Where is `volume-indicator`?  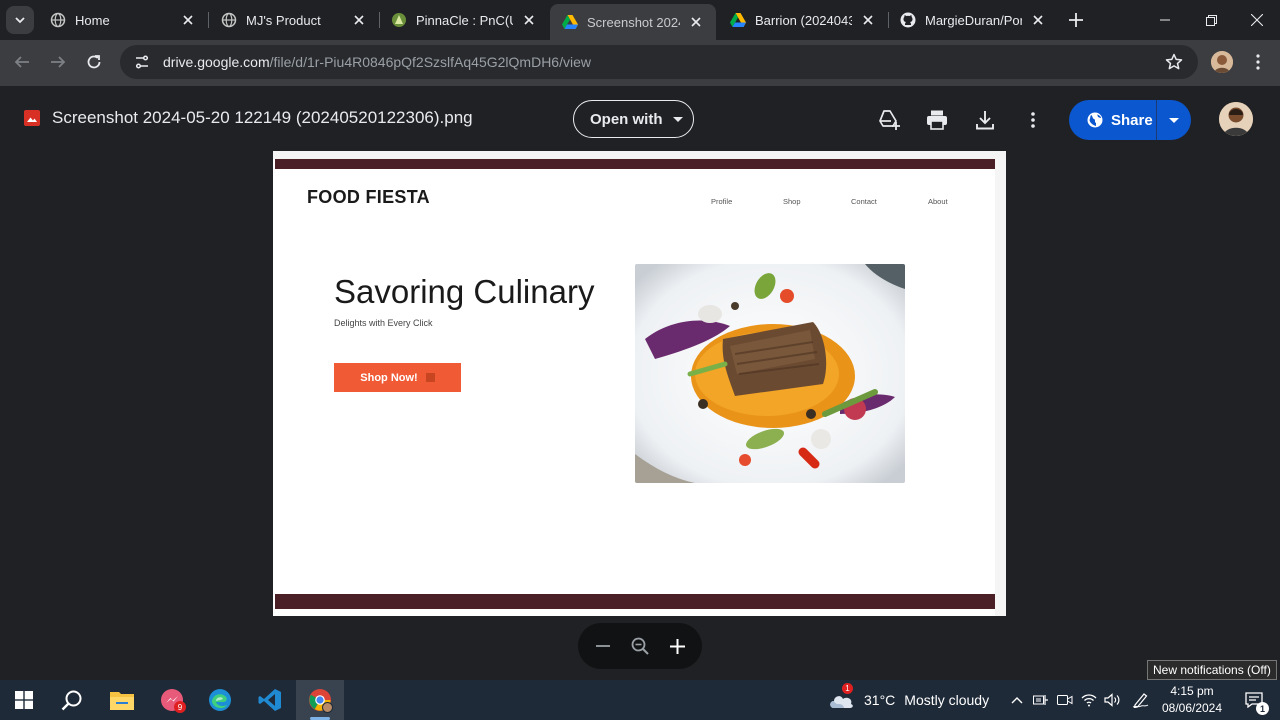 volume-indicator is located at coordinates (1113, 700).